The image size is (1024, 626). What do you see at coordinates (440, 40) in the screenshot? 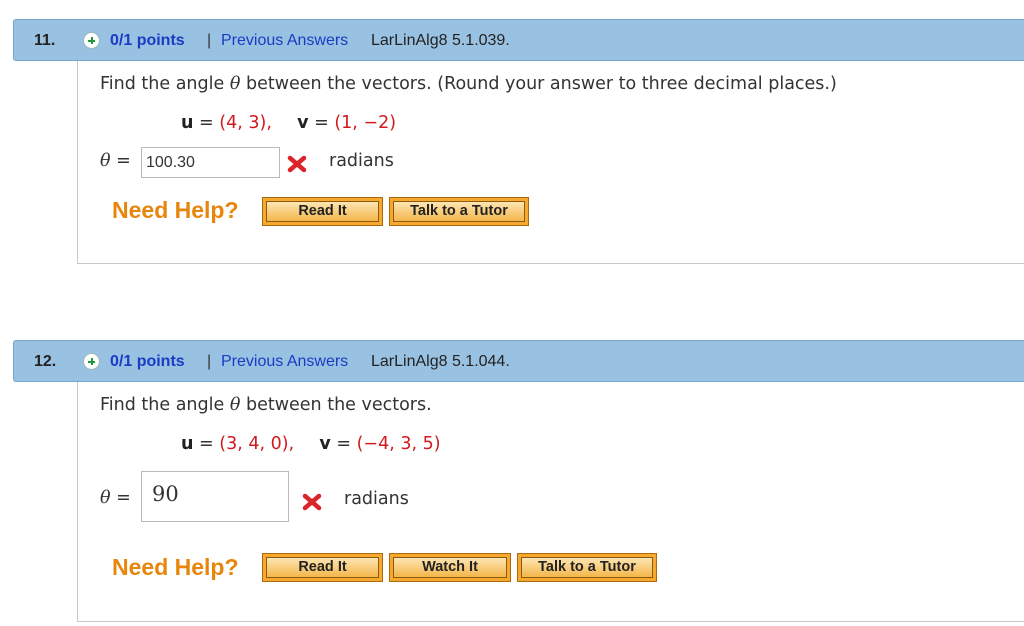
I see `problem-code: LarLinAlg8 5.1.039.` at bounding box center [440, 40].